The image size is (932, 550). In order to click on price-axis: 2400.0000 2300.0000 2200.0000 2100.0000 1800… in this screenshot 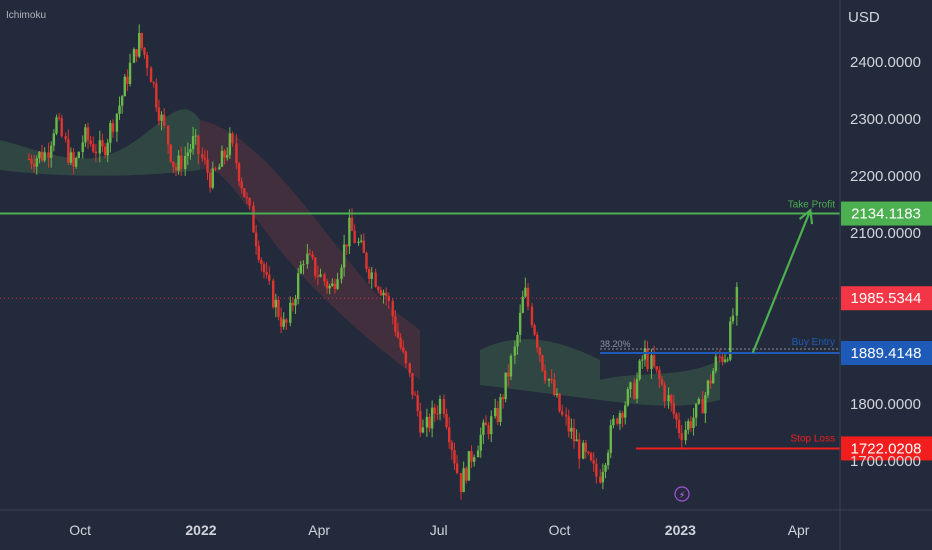, I will do `click(885, 262)`.